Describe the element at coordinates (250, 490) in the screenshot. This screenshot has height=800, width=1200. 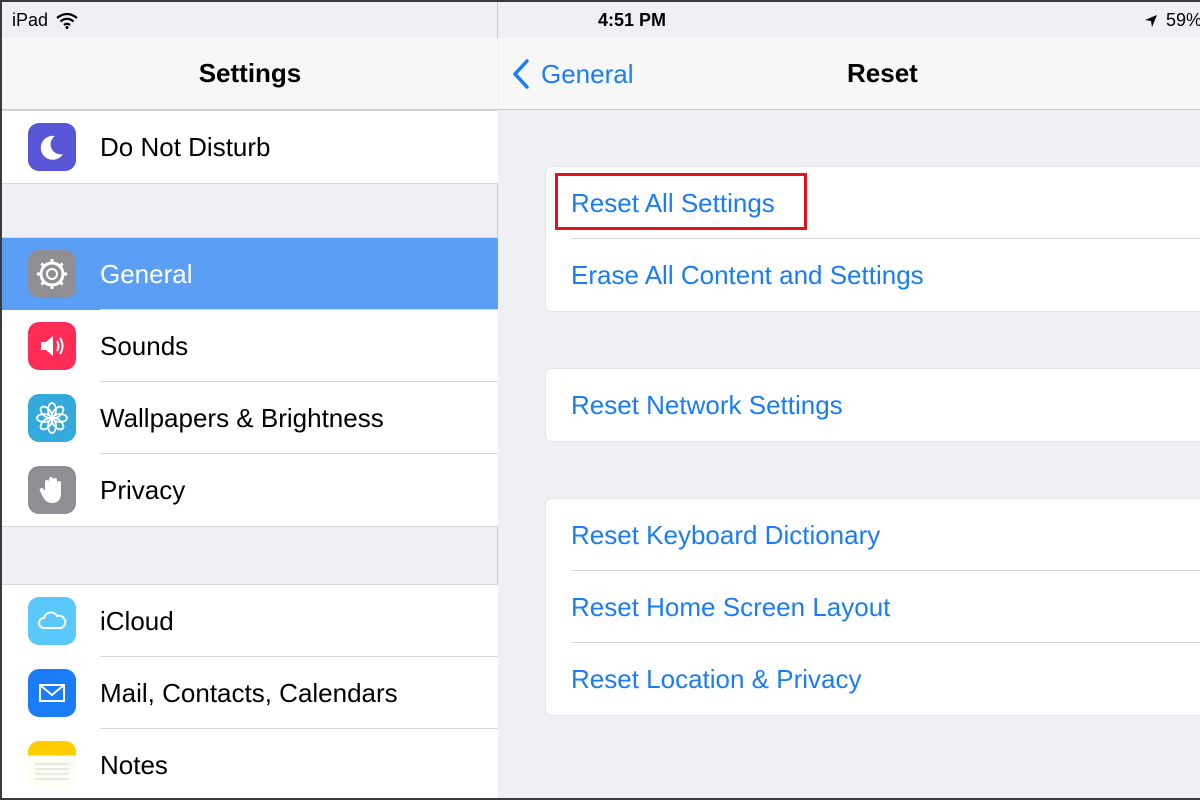
I see `sidebar-item-privacy: Privacy` at that location.